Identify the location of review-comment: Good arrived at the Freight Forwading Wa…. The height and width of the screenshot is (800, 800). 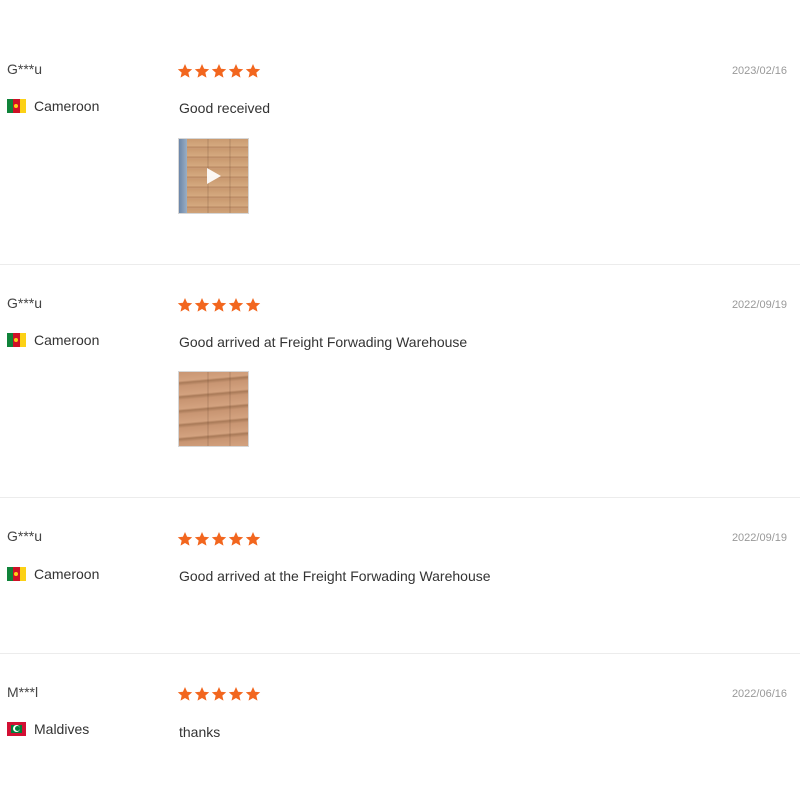
(335, 576).